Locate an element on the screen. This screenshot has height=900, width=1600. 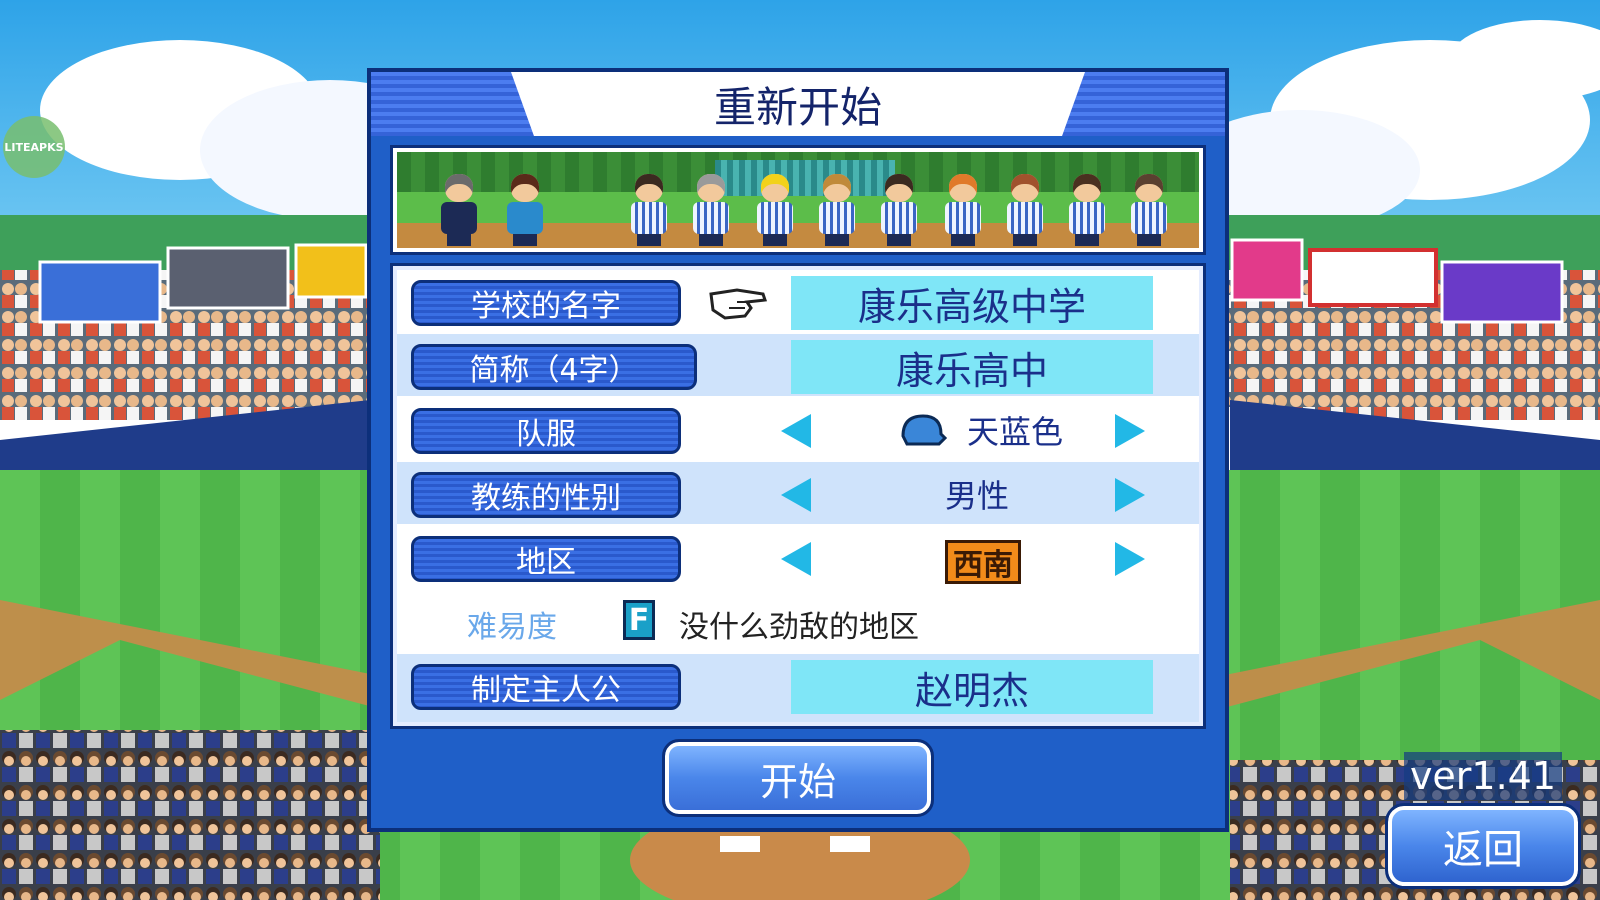
back-button: 返回 is located at coordinates (1483, 846).